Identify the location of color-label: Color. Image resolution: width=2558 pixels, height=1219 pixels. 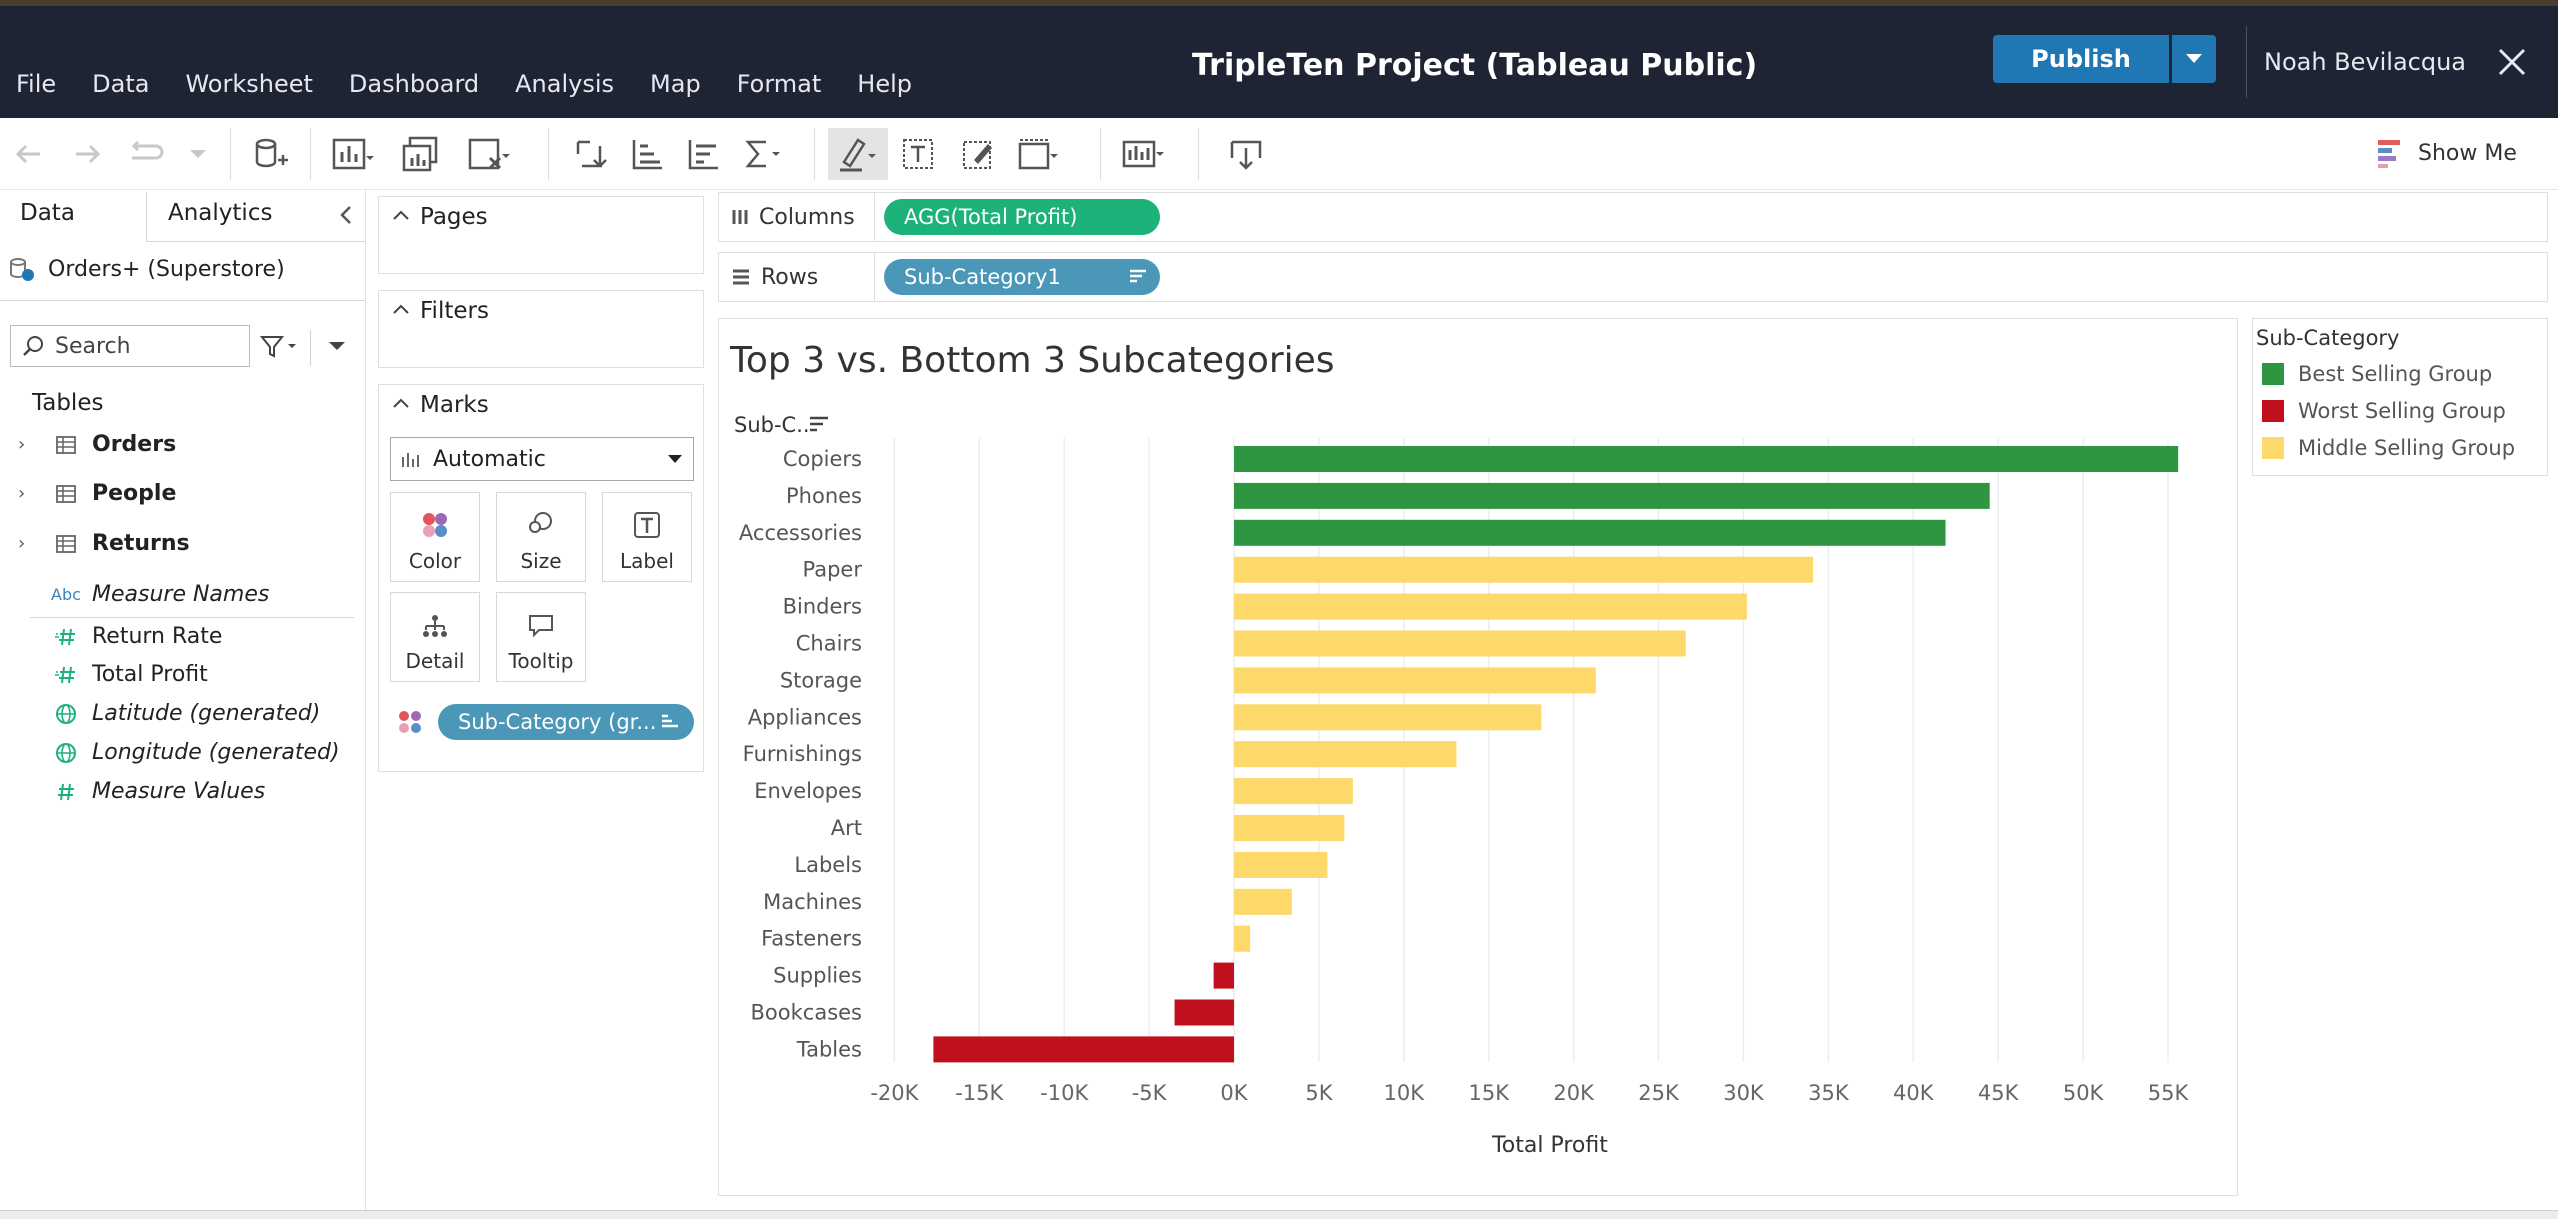
(435, 561).